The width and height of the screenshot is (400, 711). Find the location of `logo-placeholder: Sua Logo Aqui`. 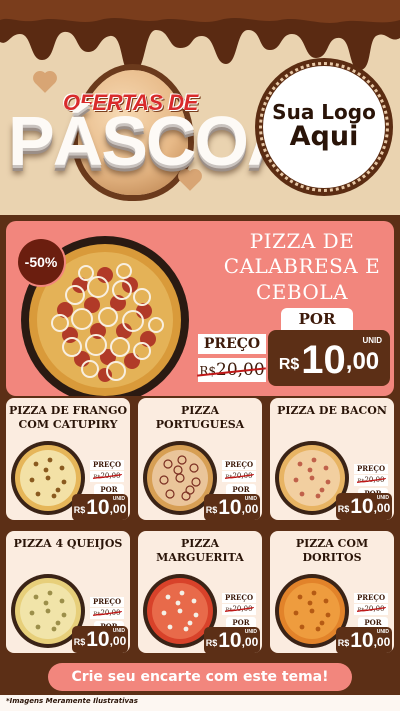

logo-placeholder: Sua Logo Aqui is located at coordinates (324, 127).